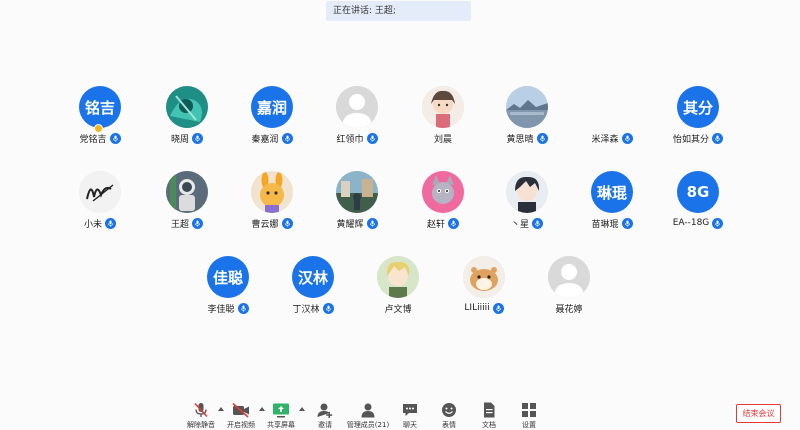 Image resolution: width=800 pixels, height=430 pixels. Describe the element at coordinates (228, 308) in the screenshot. I see `participant-name-row: 李佳聪` at that location.